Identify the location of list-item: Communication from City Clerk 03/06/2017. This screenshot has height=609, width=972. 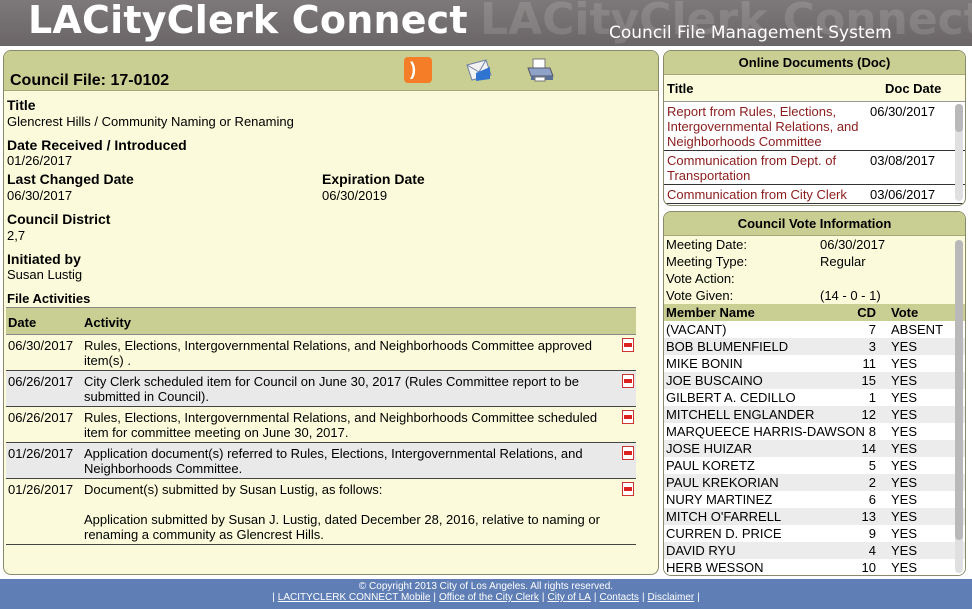
(814, 194).